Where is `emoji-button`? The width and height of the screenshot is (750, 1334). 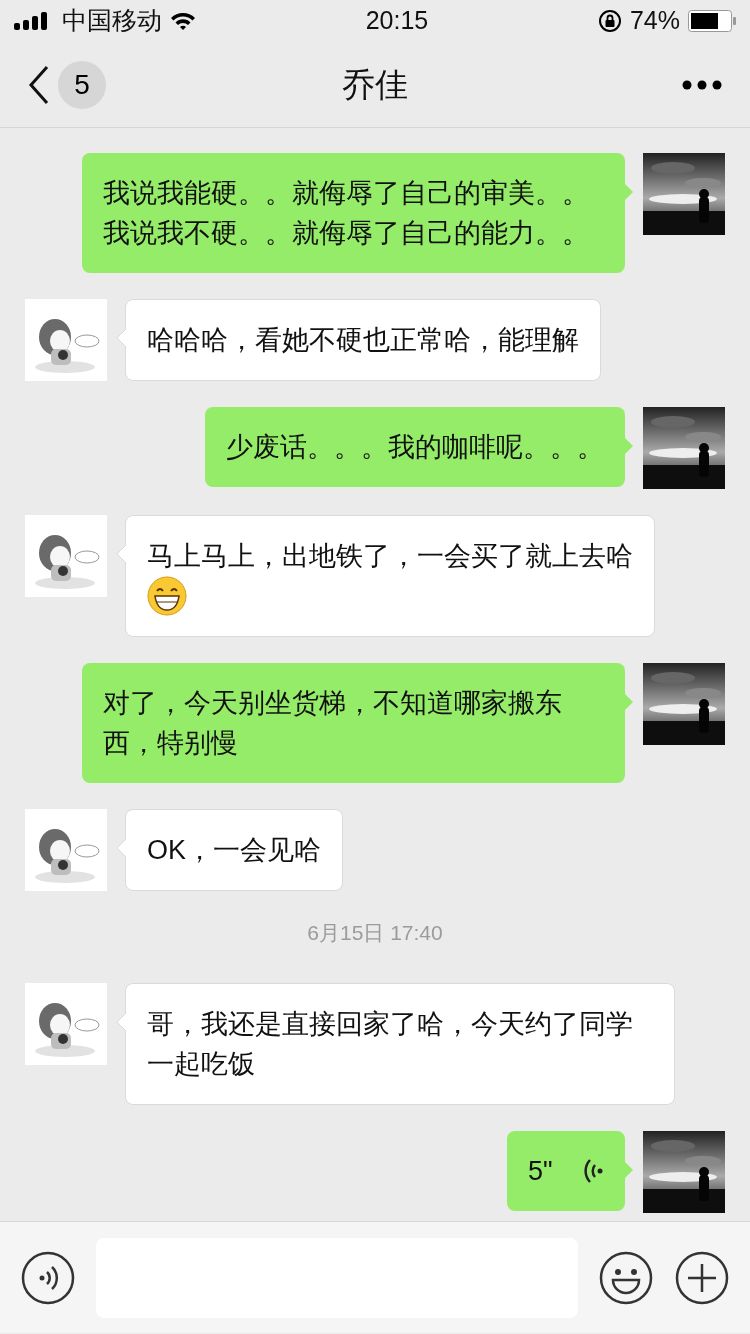
emoji-button is located at coordinates (626, 1277).